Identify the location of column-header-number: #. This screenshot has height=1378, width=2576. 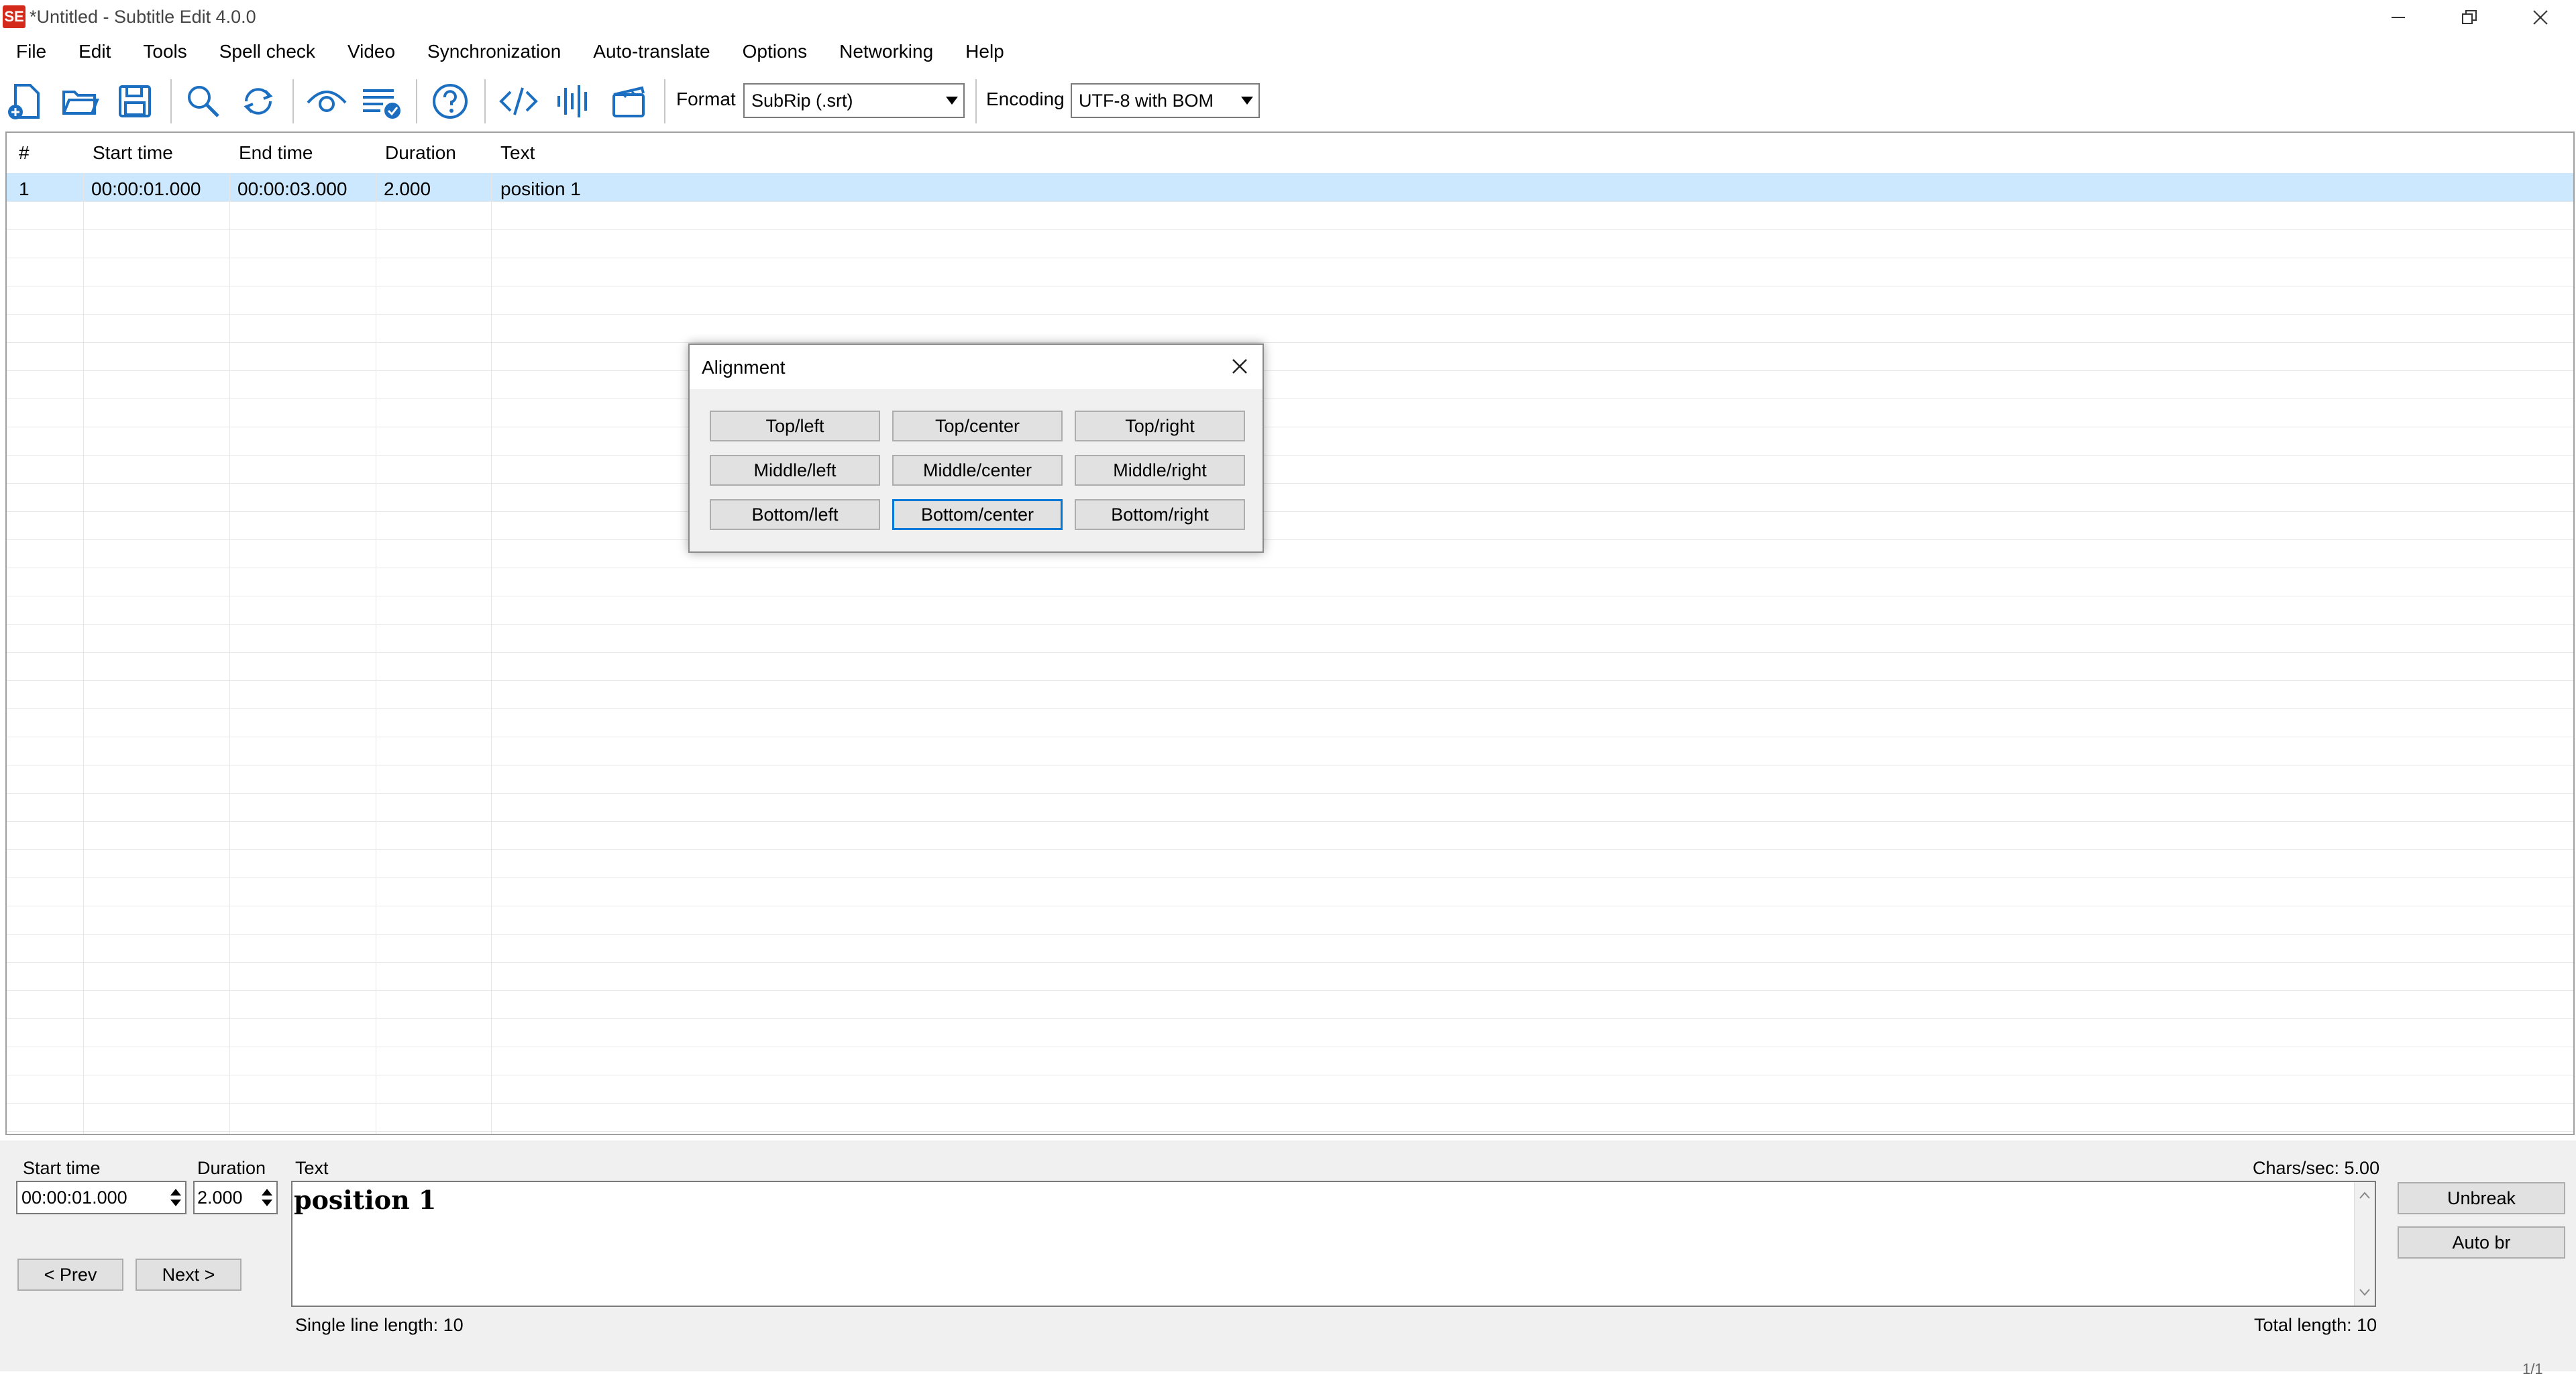
(24, 153).